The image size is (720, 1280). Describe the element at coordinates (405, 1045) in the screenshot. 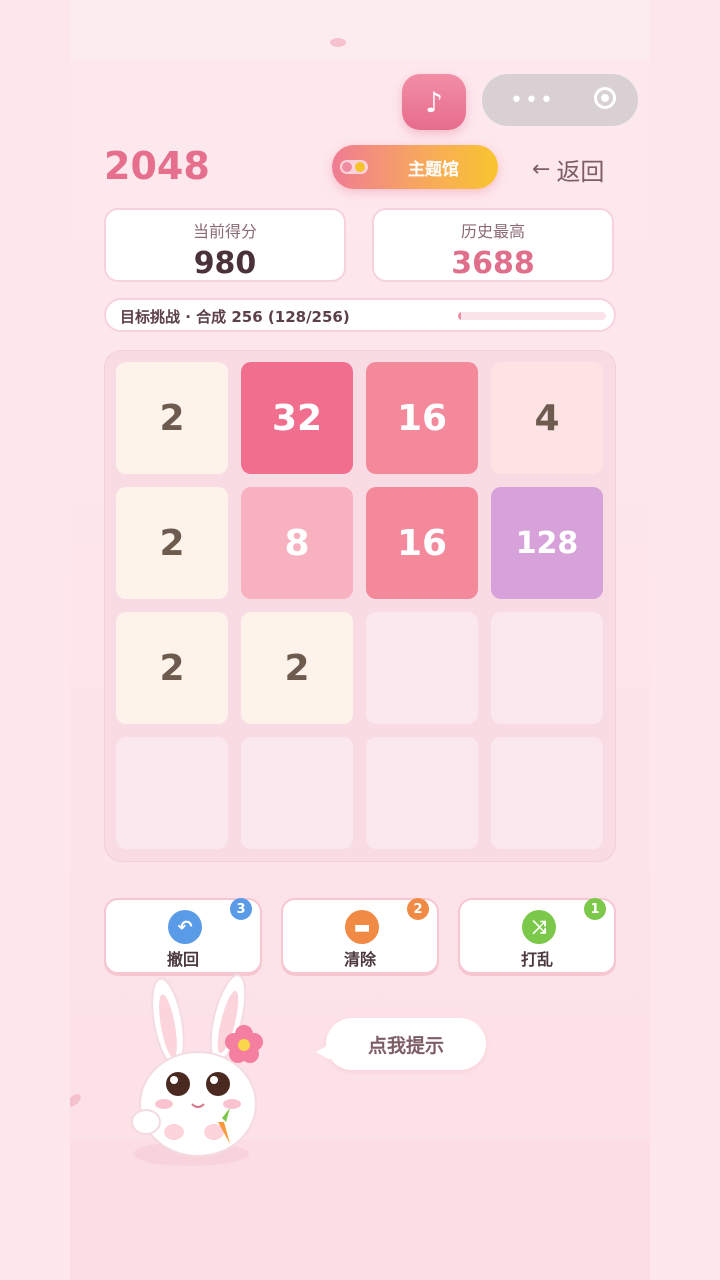

I see `hint-label: 点我提示` at that location.